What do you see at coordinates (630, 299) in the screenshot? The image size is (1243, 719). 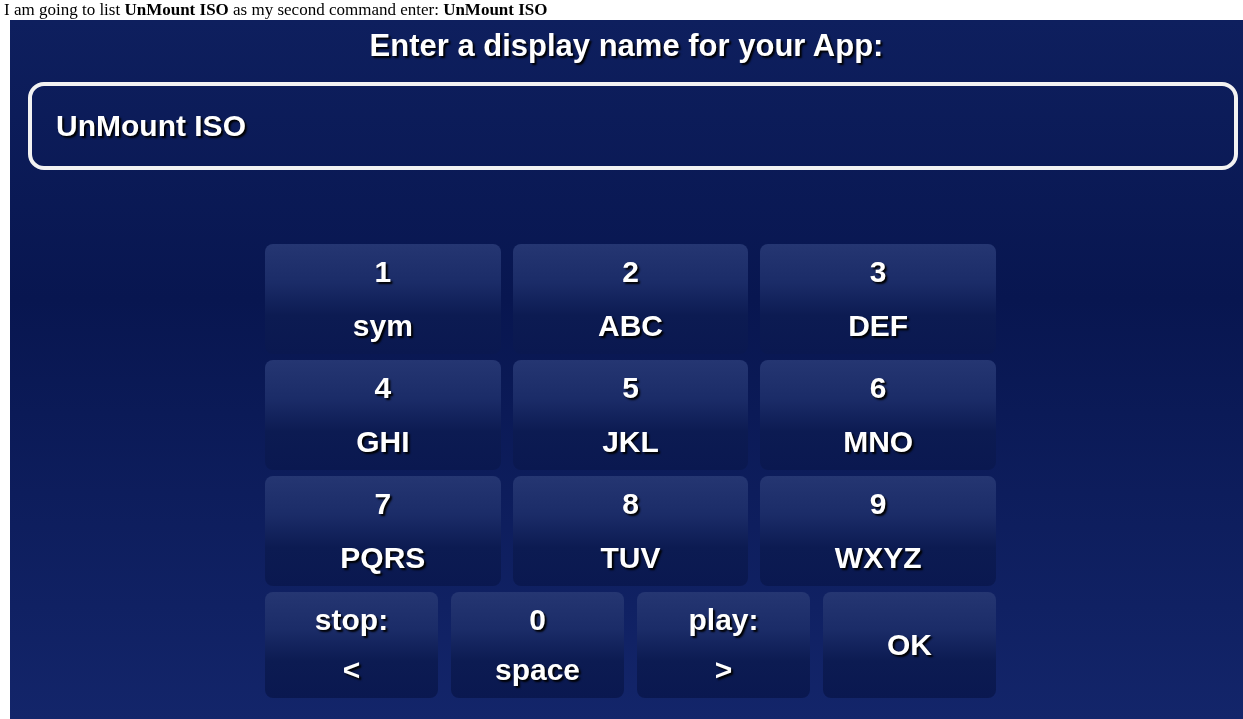 I see `keypad-key: 2 ABC` at bounding box center [630, 299].